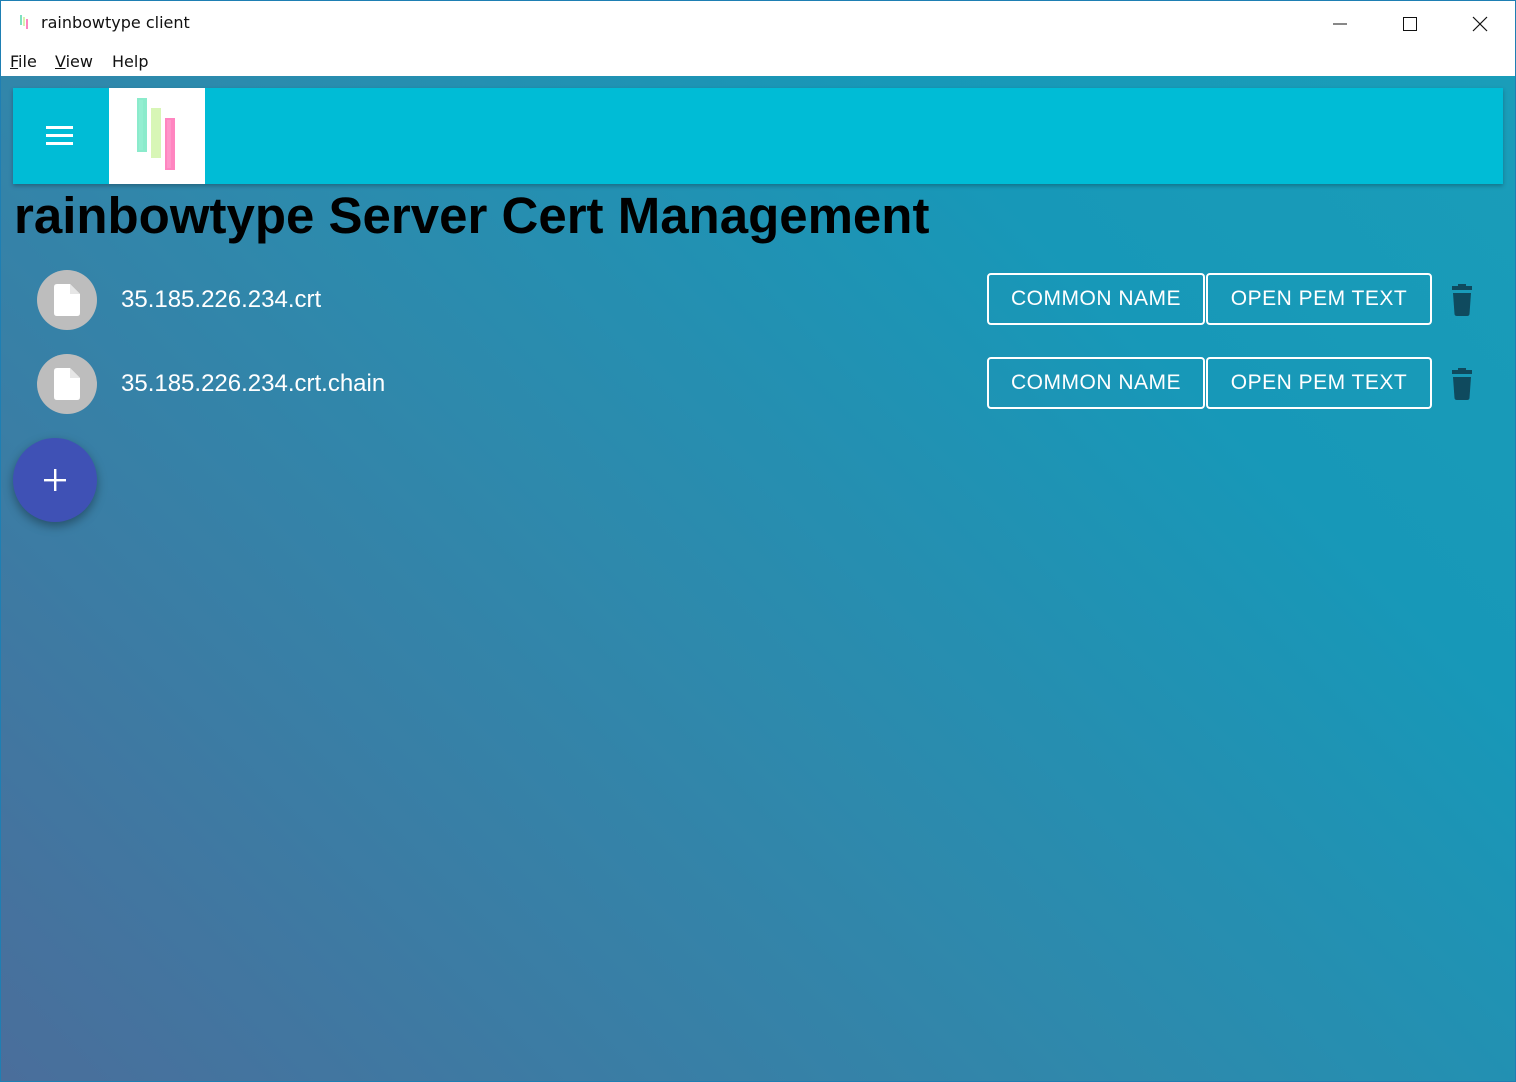 This screenshot has height=1082, width=1516. What do you see at coordinates (79, 61) in the screenshot?
I see `menu-view-label: iew` at bounding box center [79, 61].